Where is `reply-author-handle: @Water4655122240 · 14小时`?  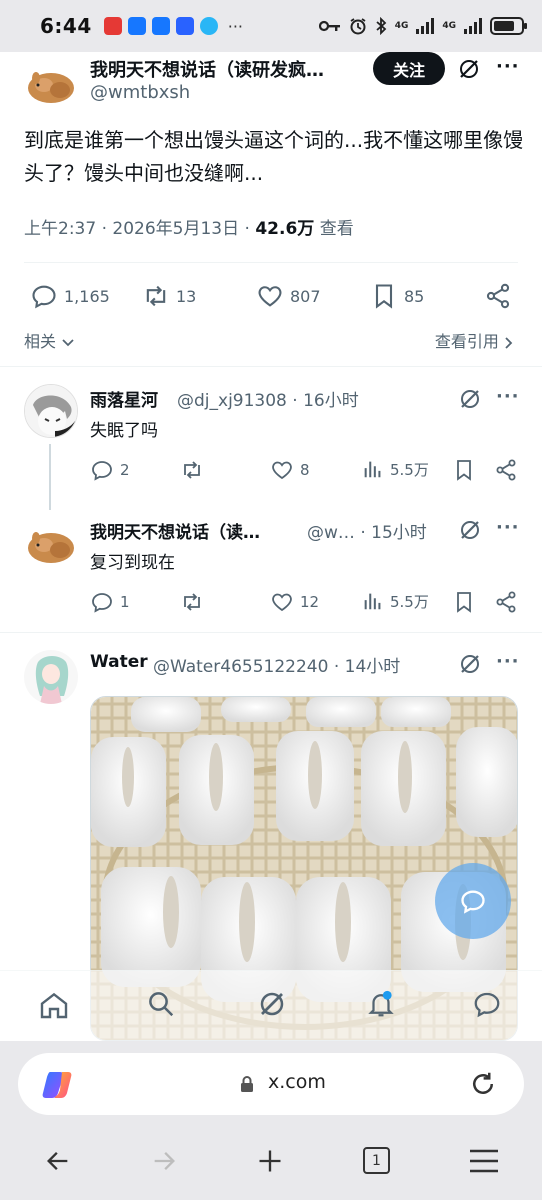 reply-author-handle: @Water4655122240 · 14小时 is located at coordinates (277, 667).